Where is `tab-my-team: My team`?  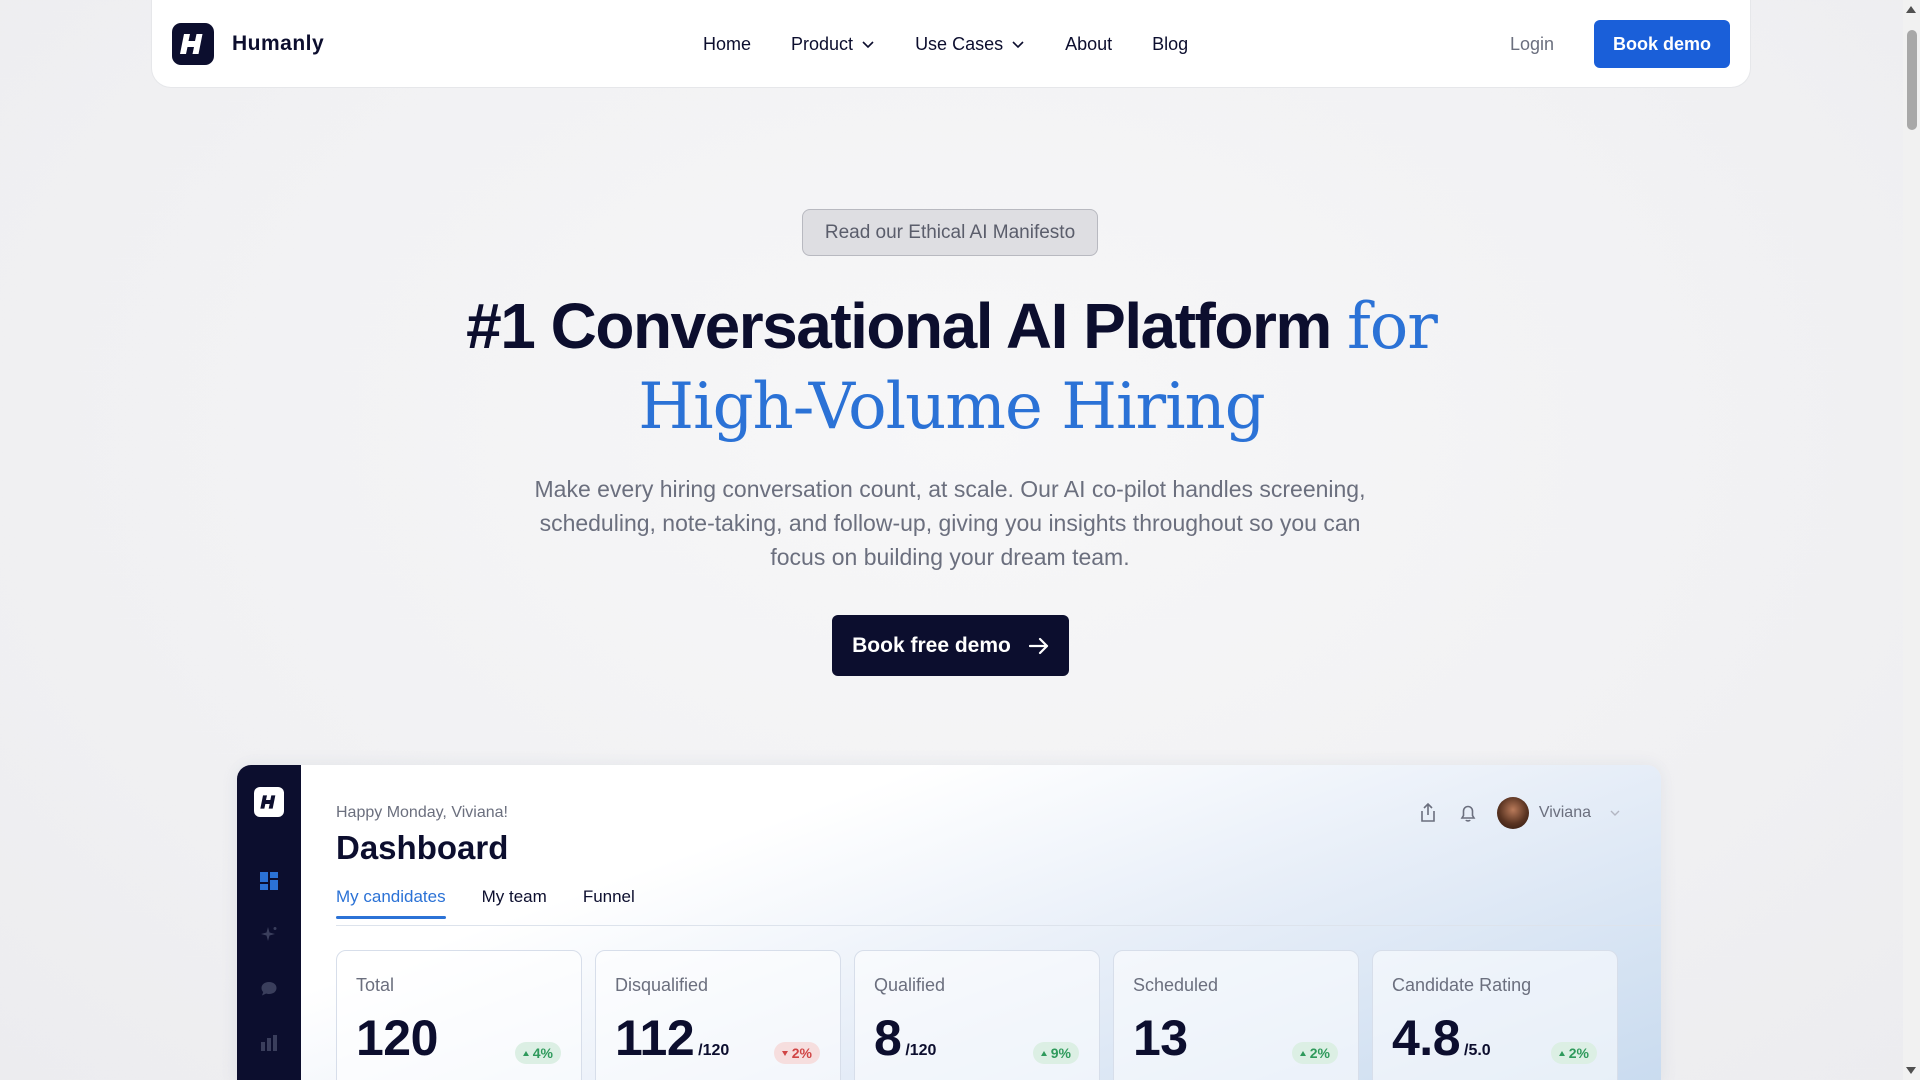 tab-my-team: My team is located at coordinates (514, 897).